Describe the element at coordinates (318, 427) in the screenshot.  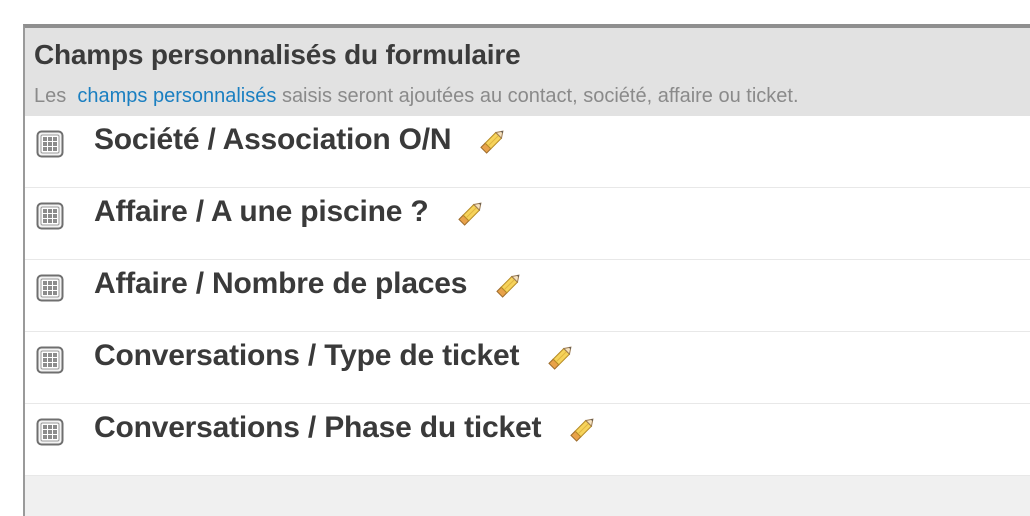
I see `field-label: Conversations / Phase du ticket` at that location.